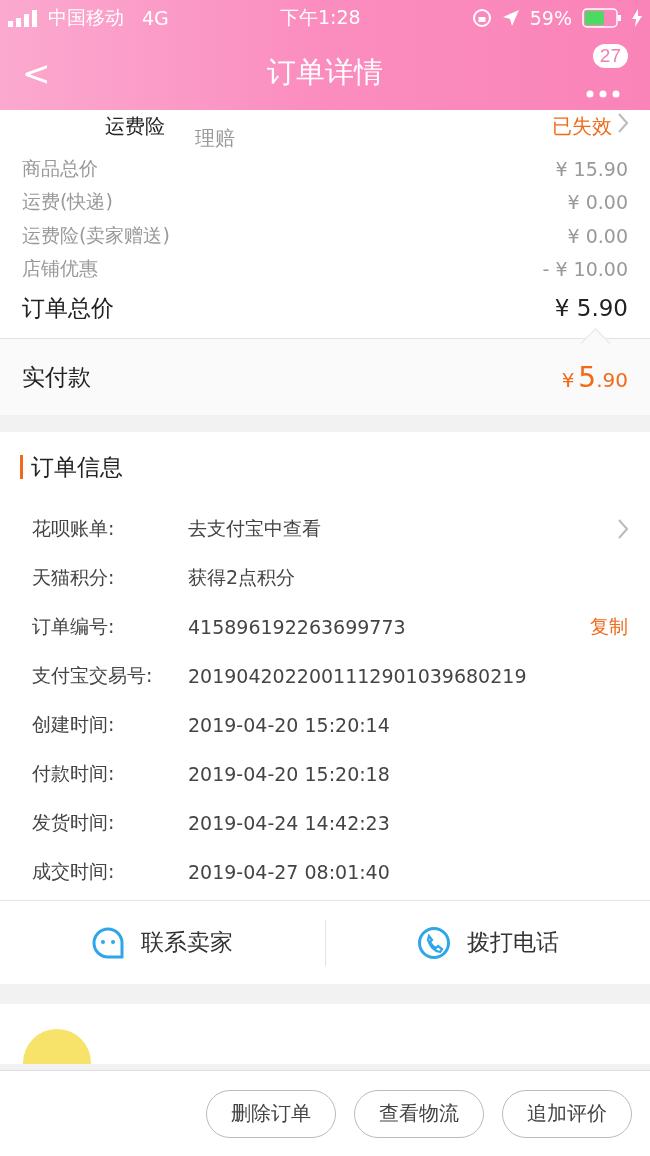 Image resolution: width=650 pixels, height=1156 pixels. Describe the element at coordinates (610, 56) in the screenshot. I see `message-count-badge: 27` at that location.